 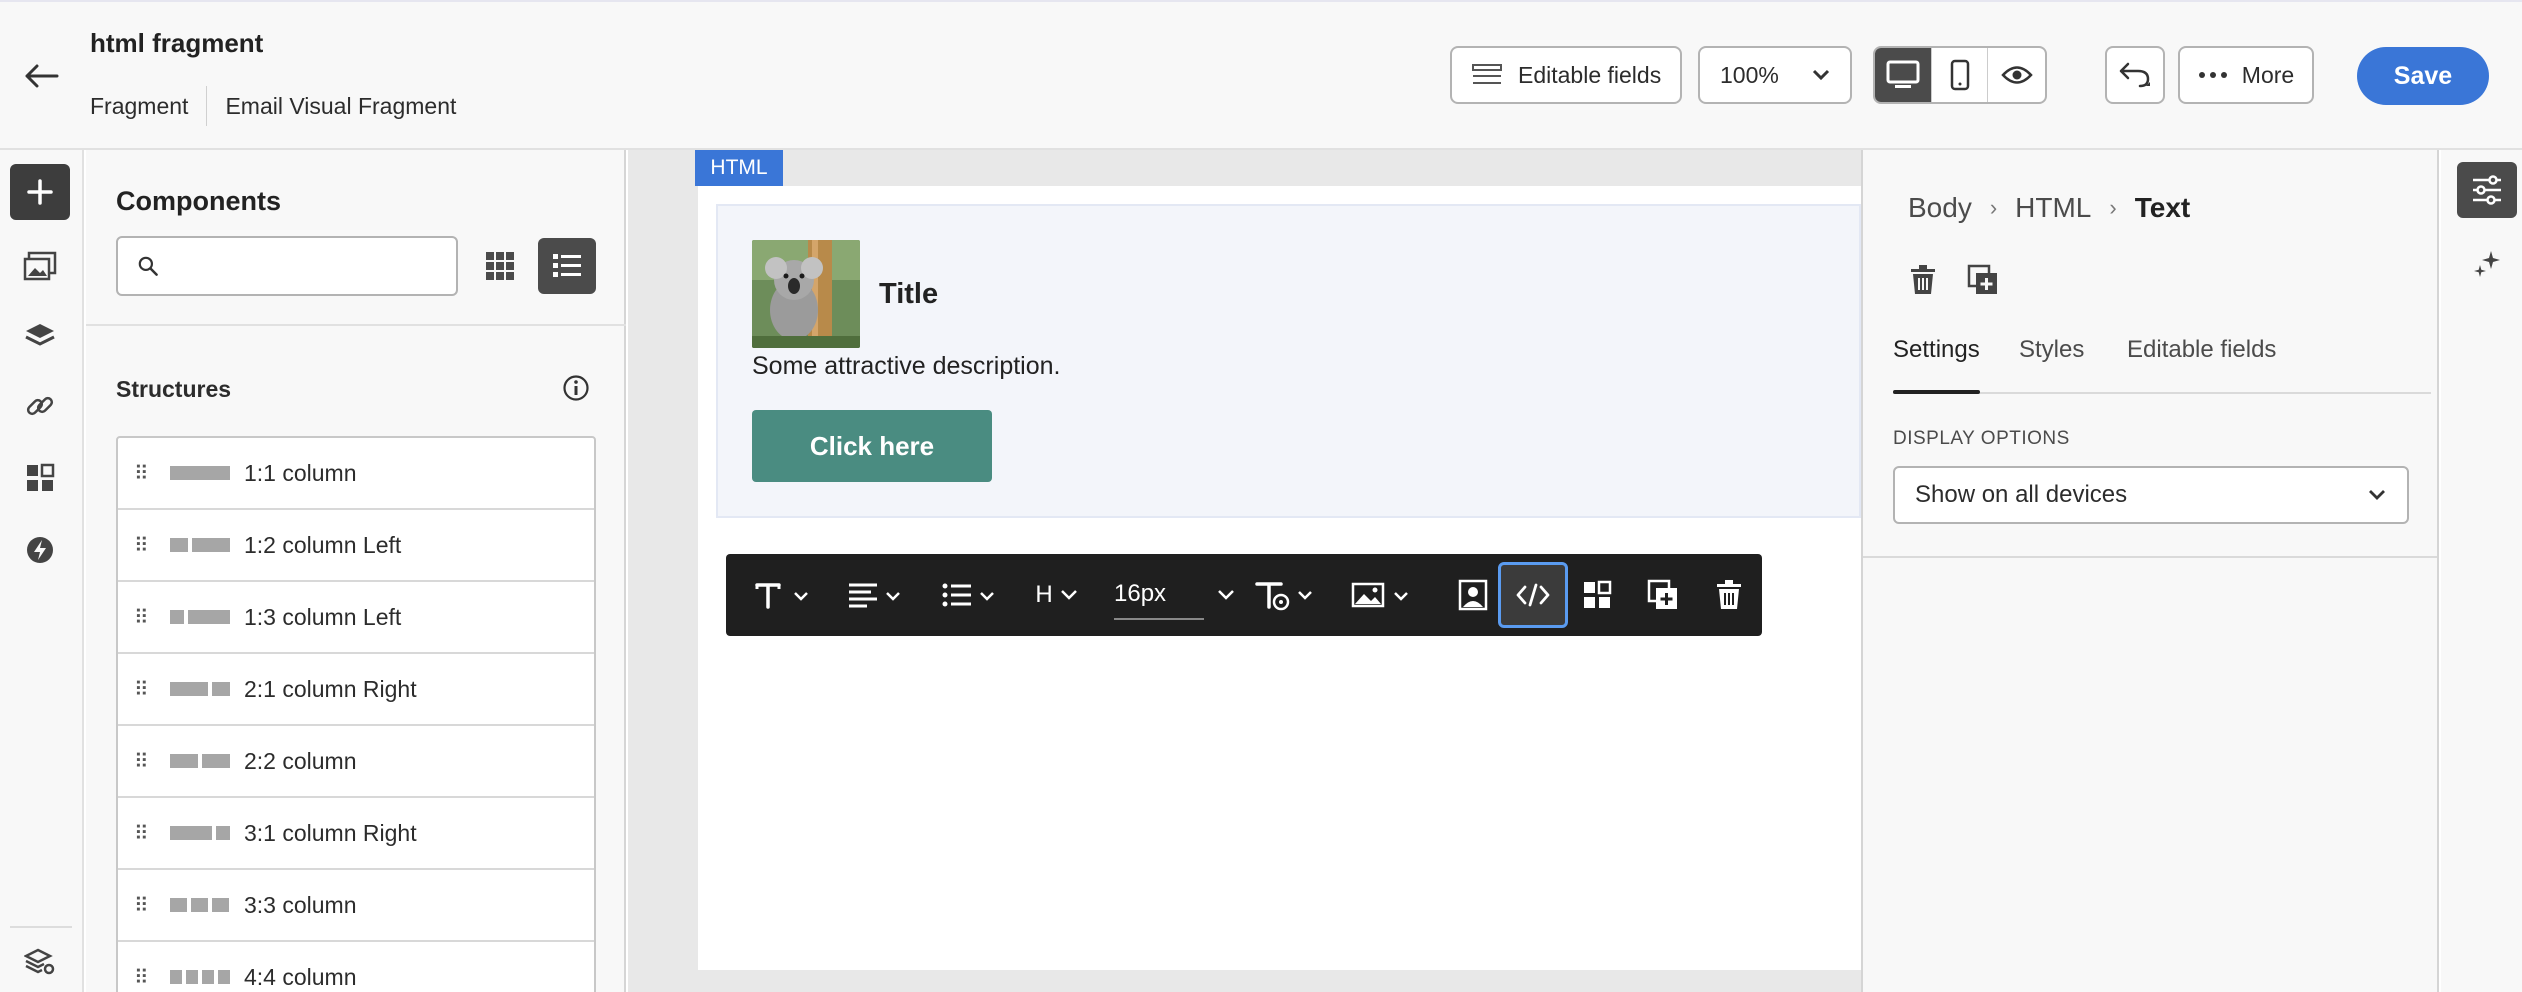 I want to click on personalization-dropdown, so click(x=1289, y=595).